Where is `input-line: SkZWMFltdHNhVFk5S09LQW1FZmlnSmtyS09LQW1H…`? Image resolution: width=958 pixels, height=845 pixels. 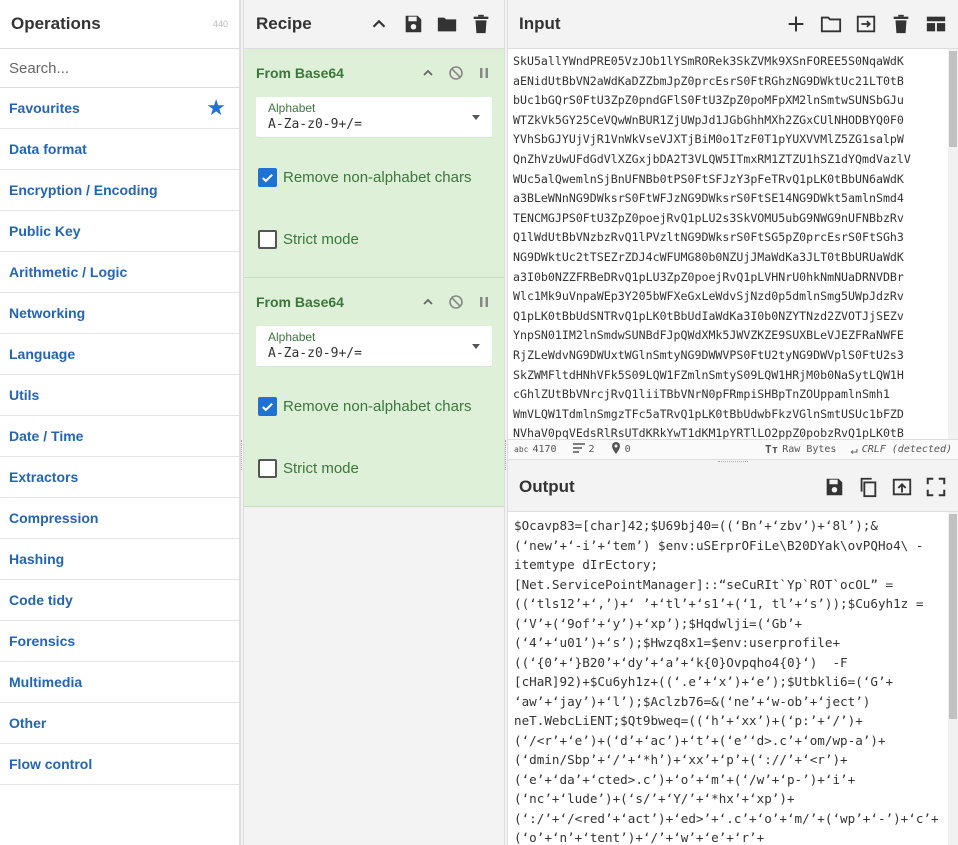
input-line: SkZWMFltdHNhVFk5S09LQW1FZmlnSmtyS09LQW1H… is located at coordinates (708, 374).